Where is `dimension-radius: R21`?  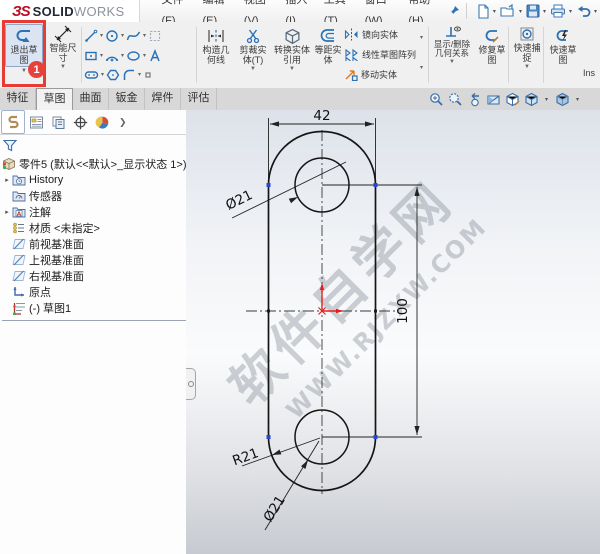
dimension-radius: R21 is located at coordinates (245, 457).